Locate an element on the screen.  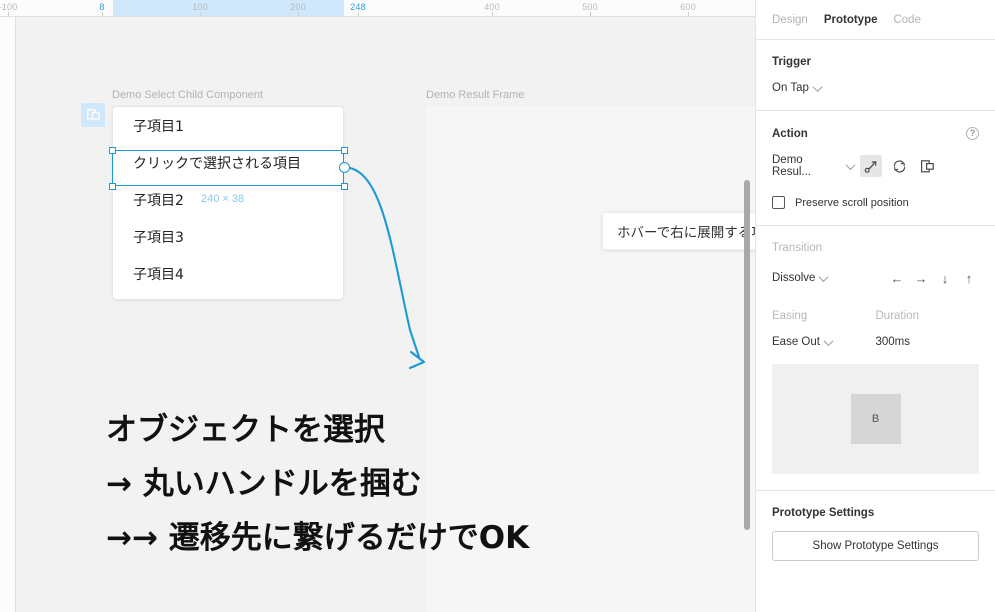
easing-duration-labels: Easing Duration is located at coordinates (875, 316).